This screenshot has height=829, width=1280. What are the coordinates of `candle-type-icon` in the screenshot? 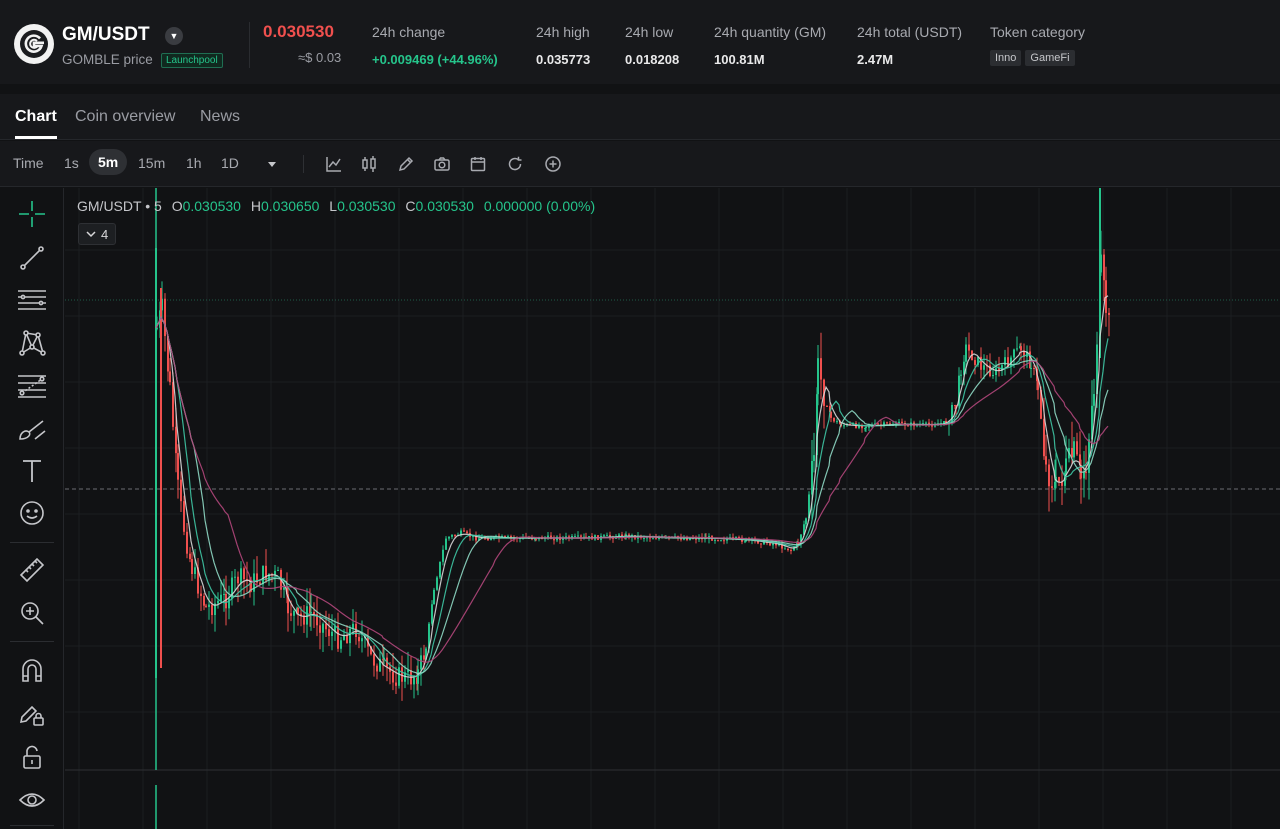 It's located at (369, 164).